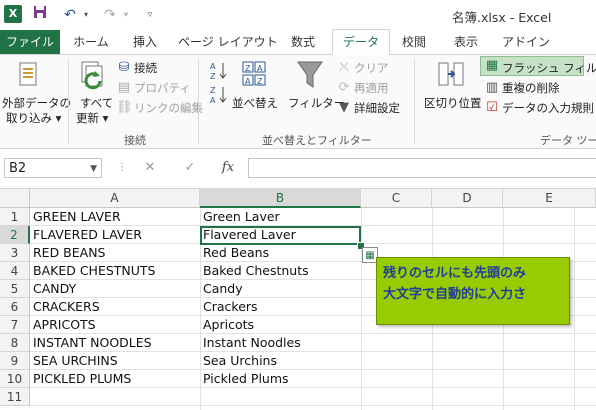 The image size is (596, 410). I want to click on group-label-data-tools: データ ツー, so click(568, 140).